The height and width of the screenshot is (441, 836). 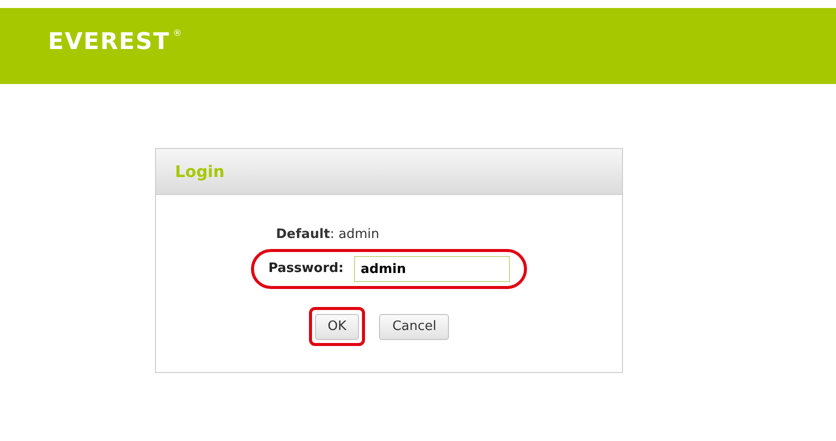 What do you see at coordinates (337, 327) in the screenshot?
I see `login-button: OK` at bounding box center [337, 327].